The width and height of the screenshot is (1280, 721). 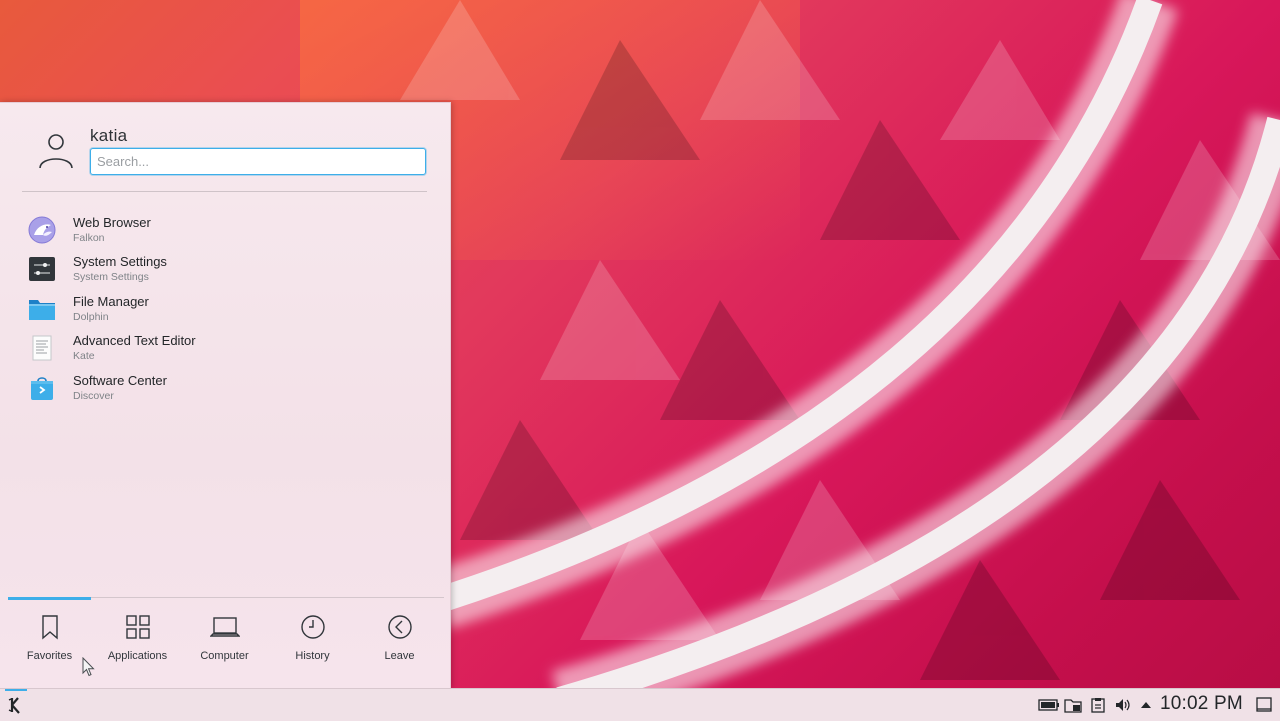 I want to click on tab-label: Favorites, so click(x=49, y=656).